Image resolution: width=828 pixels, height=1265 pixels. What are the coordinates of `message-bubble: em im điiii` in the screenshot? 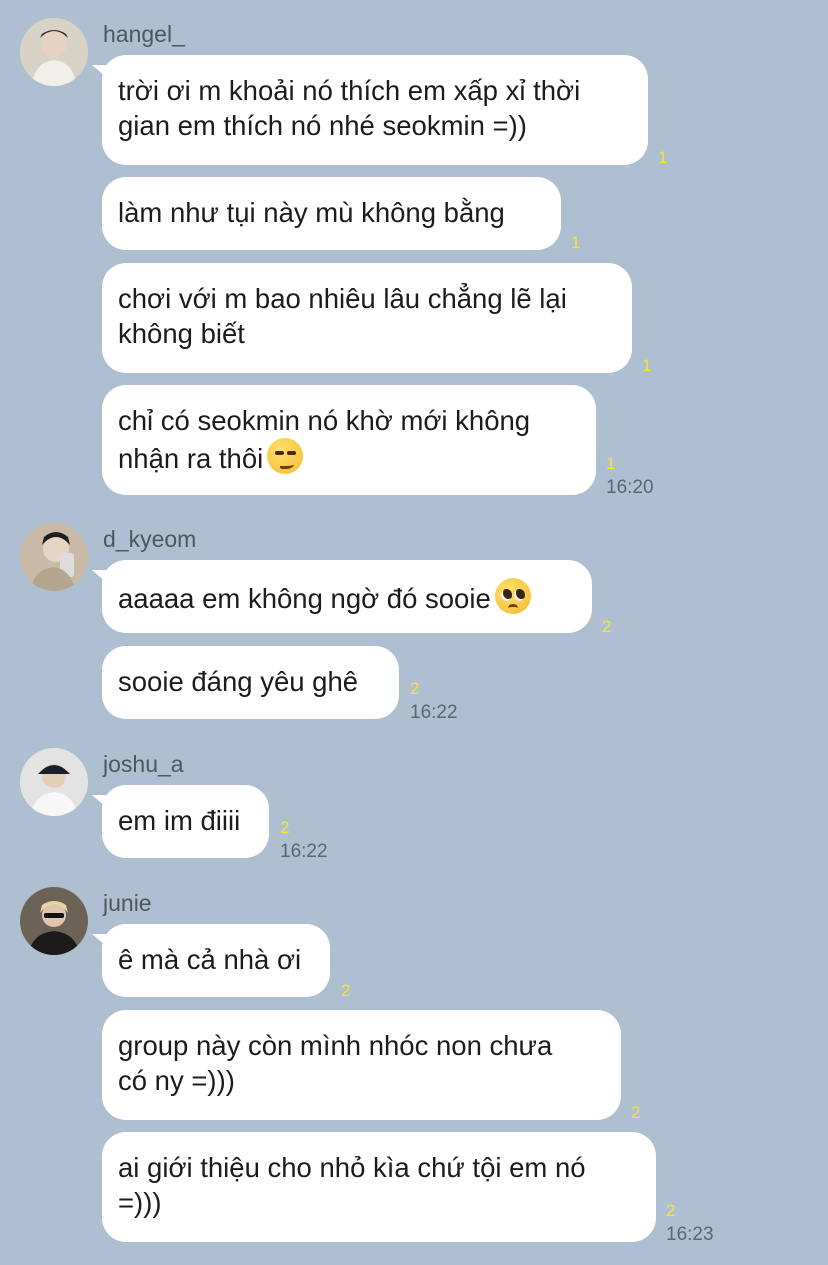 It's located at (180, 821).